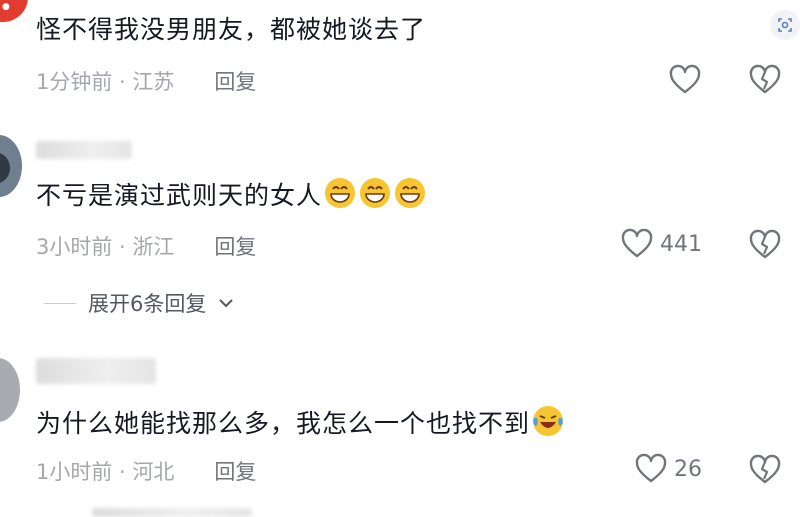  What do you see at coordinates (105, 82) in the screenshot?
I see `comment-time-location: 1分钟前 · 江苏` at bounding box center [105, 82].